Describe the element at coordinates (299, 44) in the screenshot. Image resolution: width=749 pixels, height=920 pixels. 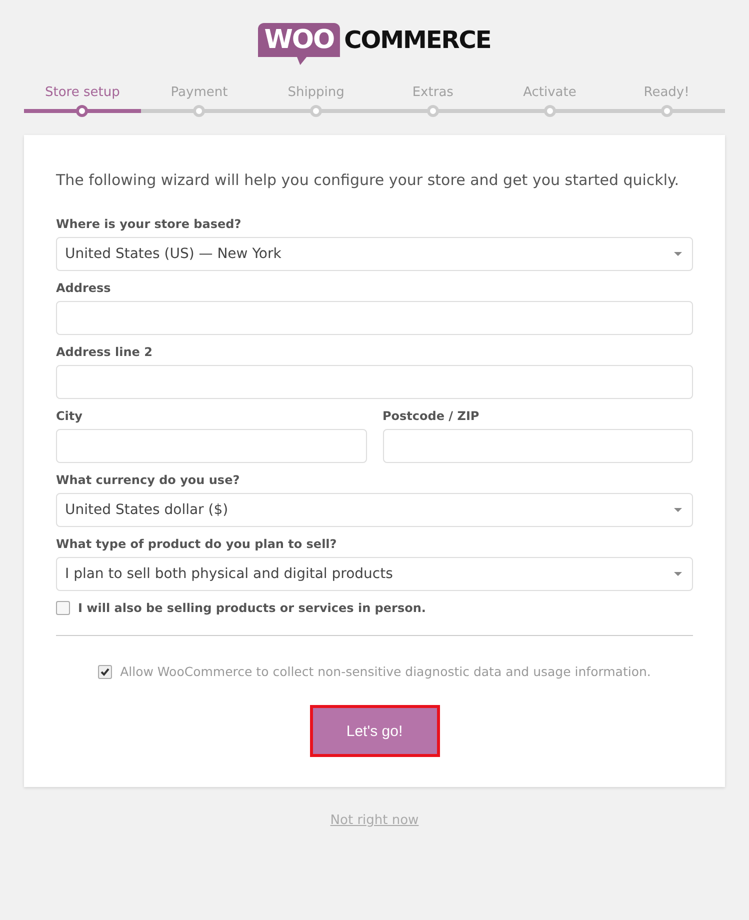
I see `logo-badge: WOO` at that location.